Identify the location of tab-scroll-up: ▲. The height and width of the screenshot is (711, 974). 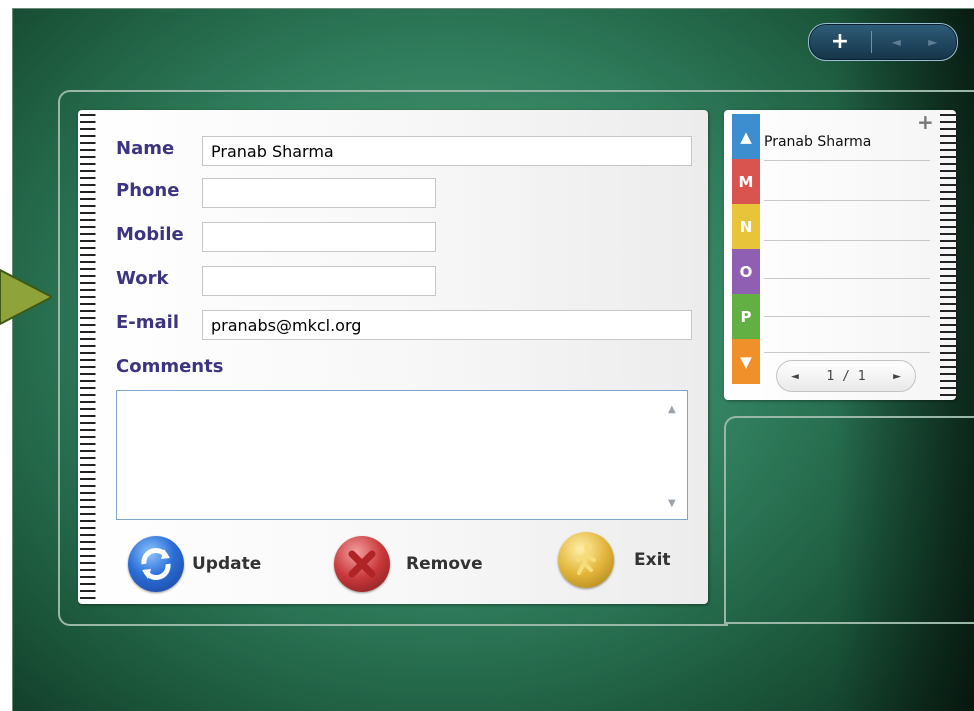
(746, 136).